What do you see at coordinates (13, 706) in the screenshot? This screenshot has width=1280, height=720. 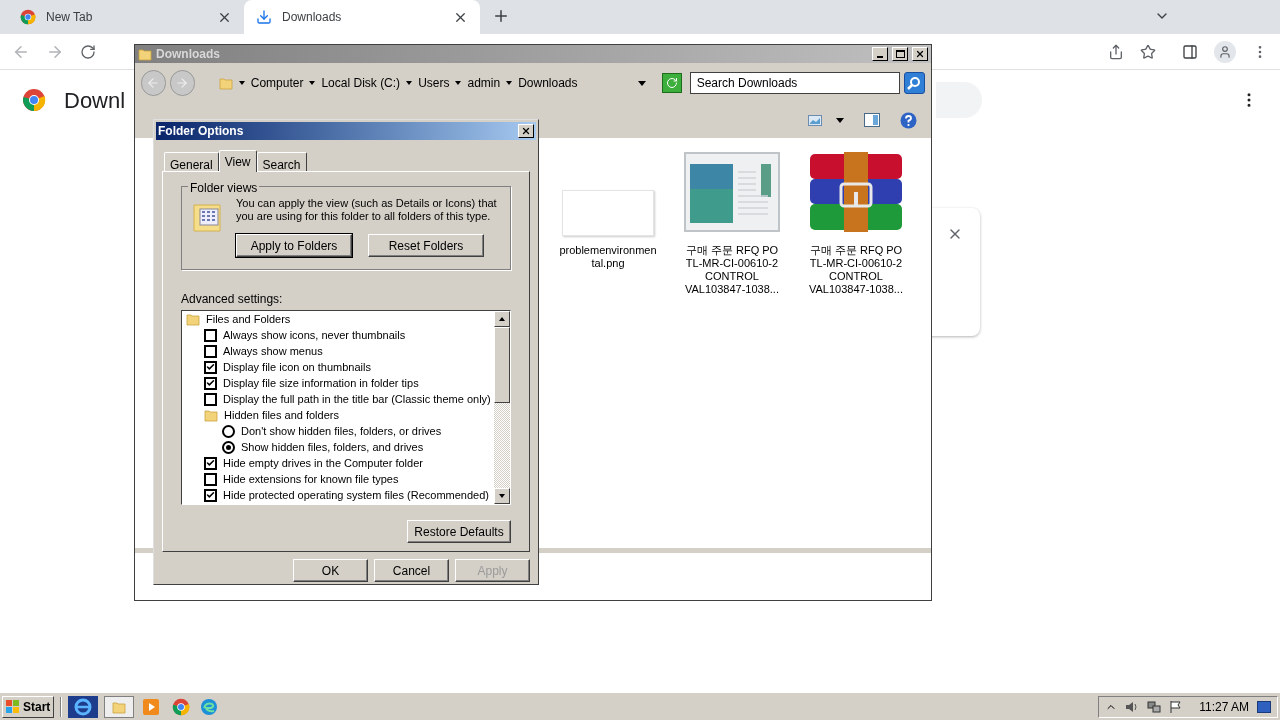 I see `windows-logo-icon` at bounding box center [13, 706].